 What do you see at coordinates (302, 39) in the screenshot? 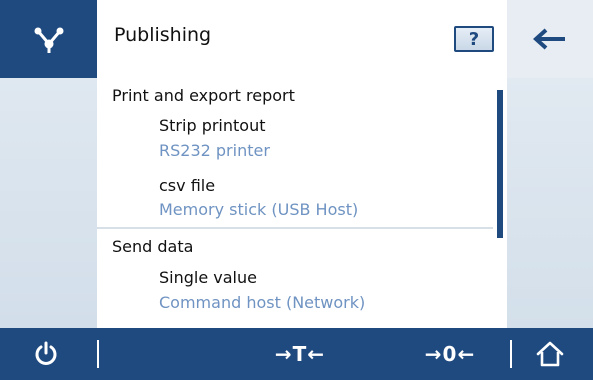
I see `header: Publishing ?` at bounding box center [302, 39].